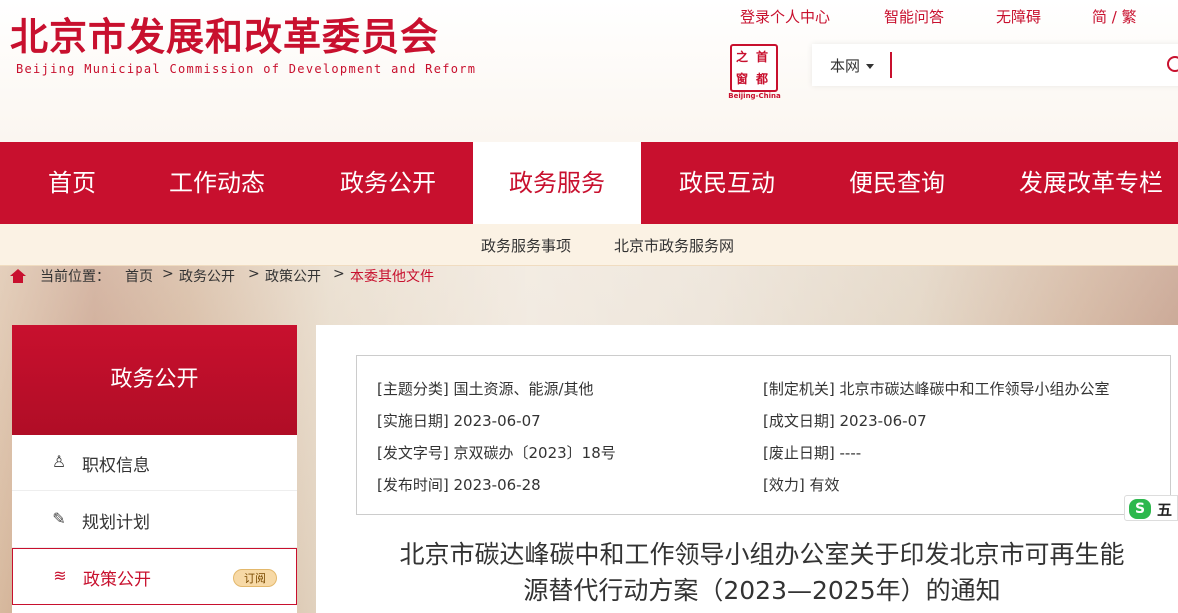 Image resolution: width=1178 pixels, height=613 pixels. What do you see at coordinates (526, 245) in the screenshot?
I see `subnav-service-items: 政务服务事项` at bounding box center [526, 245].